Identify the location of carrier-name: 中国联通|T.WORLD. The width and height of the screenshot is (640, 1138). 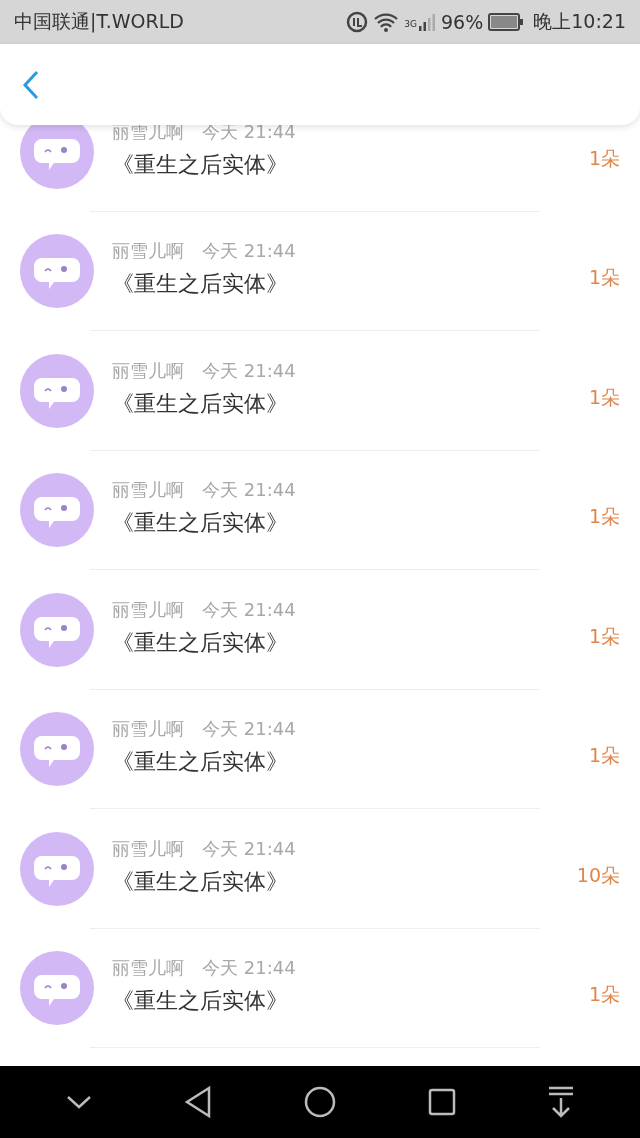
(99, 22).